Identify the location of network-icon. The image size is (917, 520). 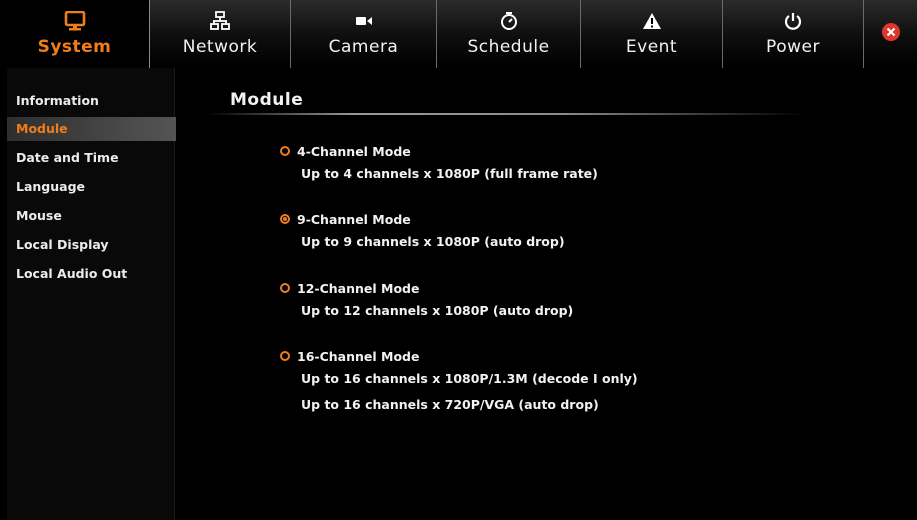
(220, 21).